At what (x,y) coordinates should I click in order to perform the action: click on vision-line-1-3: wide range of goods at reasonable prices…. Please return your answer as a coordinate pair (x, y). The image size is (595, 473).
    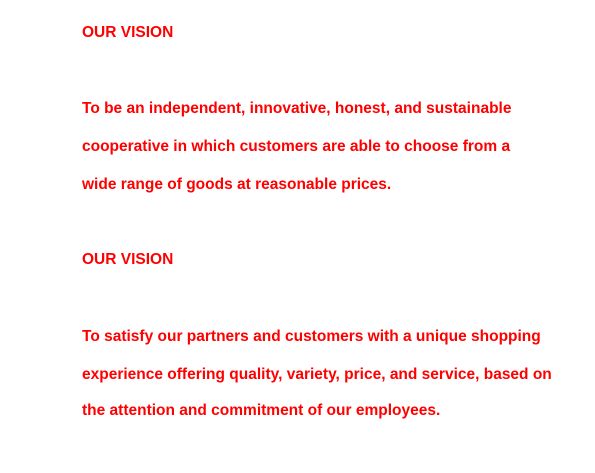
    Looking at the image, I should click on (237, 184).